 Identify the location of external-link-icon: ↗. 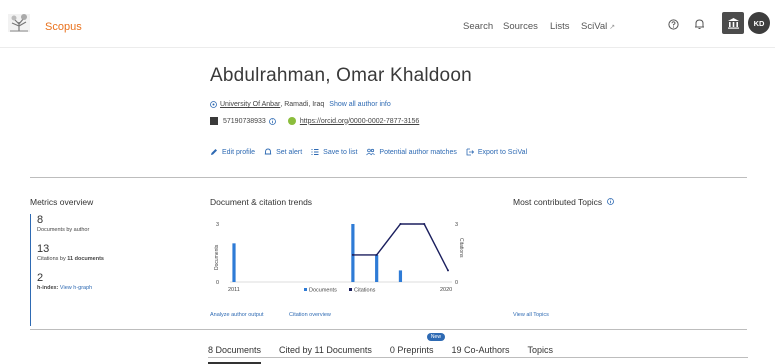
(612, 27).